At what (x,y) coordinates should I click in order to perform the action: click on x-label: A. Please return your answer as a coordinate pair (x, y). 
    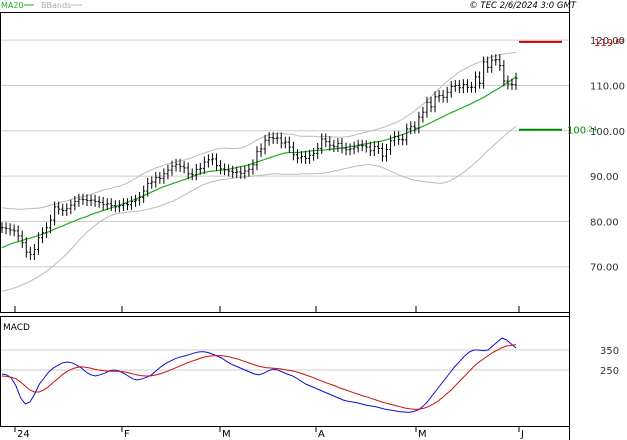
    Looking at the image, I should click on (321, 434).